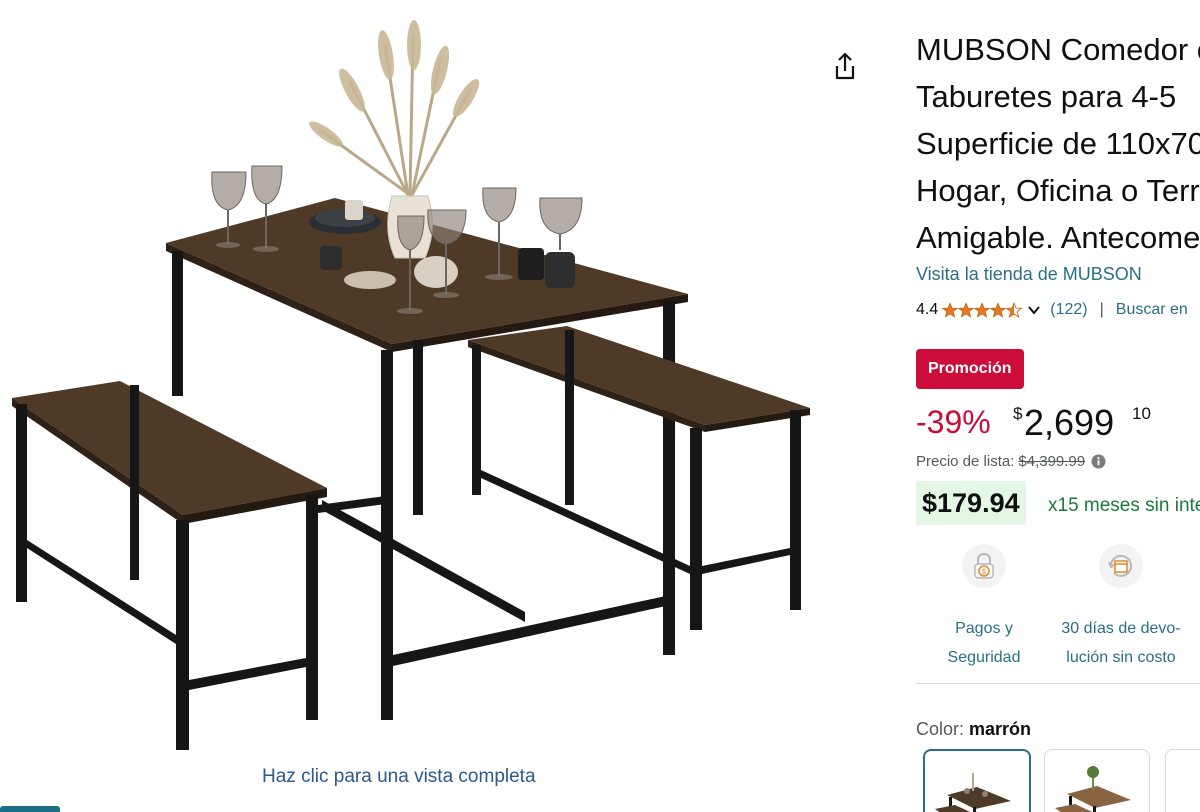 The width and height of the screenshot is (1200, 812). What do you see at coordinates (1052, 461) in the screenshot?
I see `list-price-value: $4,399.99` at bounding box center [1052, 461].